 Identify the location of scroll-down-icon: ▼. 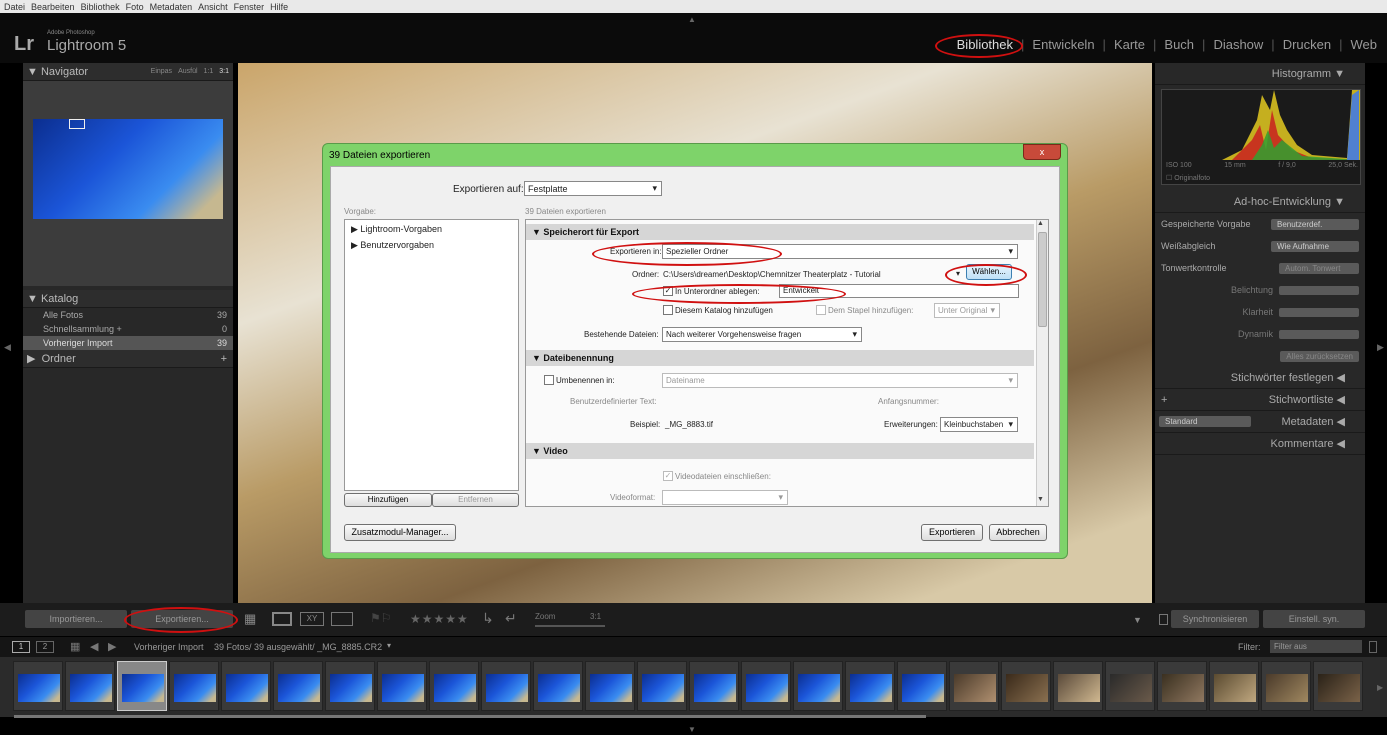
(1040, 499).